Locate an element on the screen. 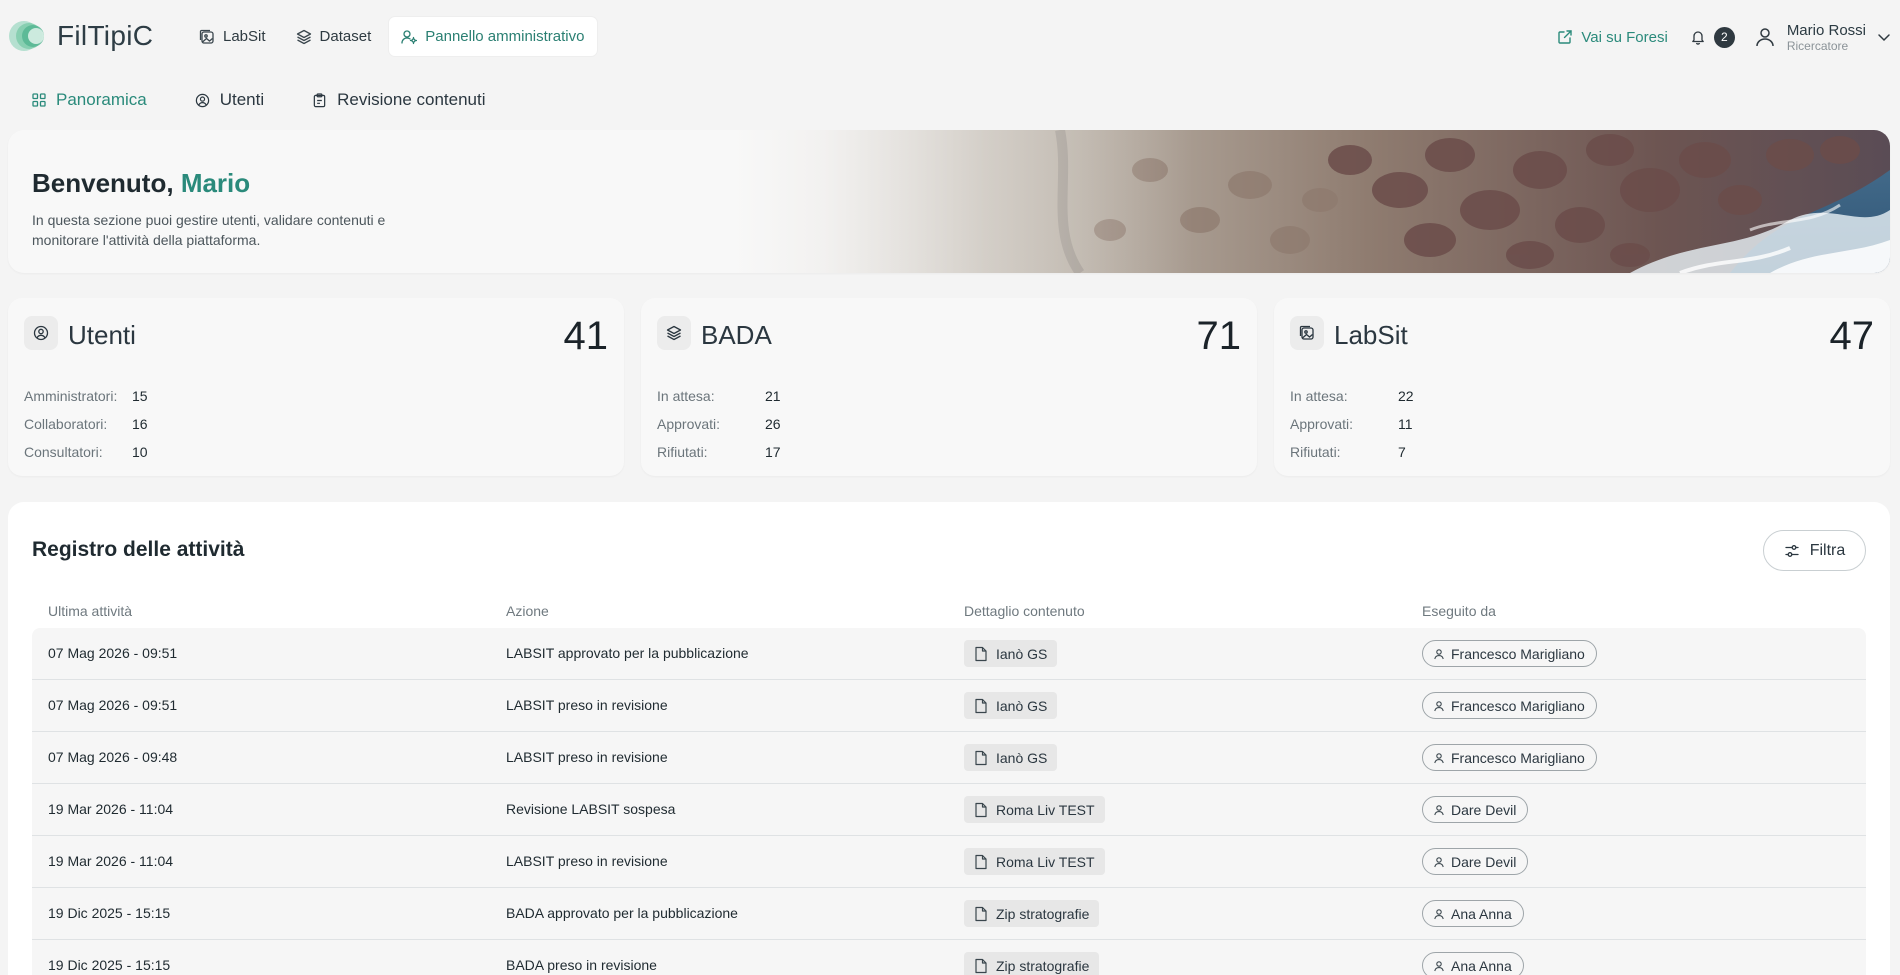 Image resolution: width=1900 pixels, height=975 pixels. stat-card-title: BADA is located at coordinates (736, 335).